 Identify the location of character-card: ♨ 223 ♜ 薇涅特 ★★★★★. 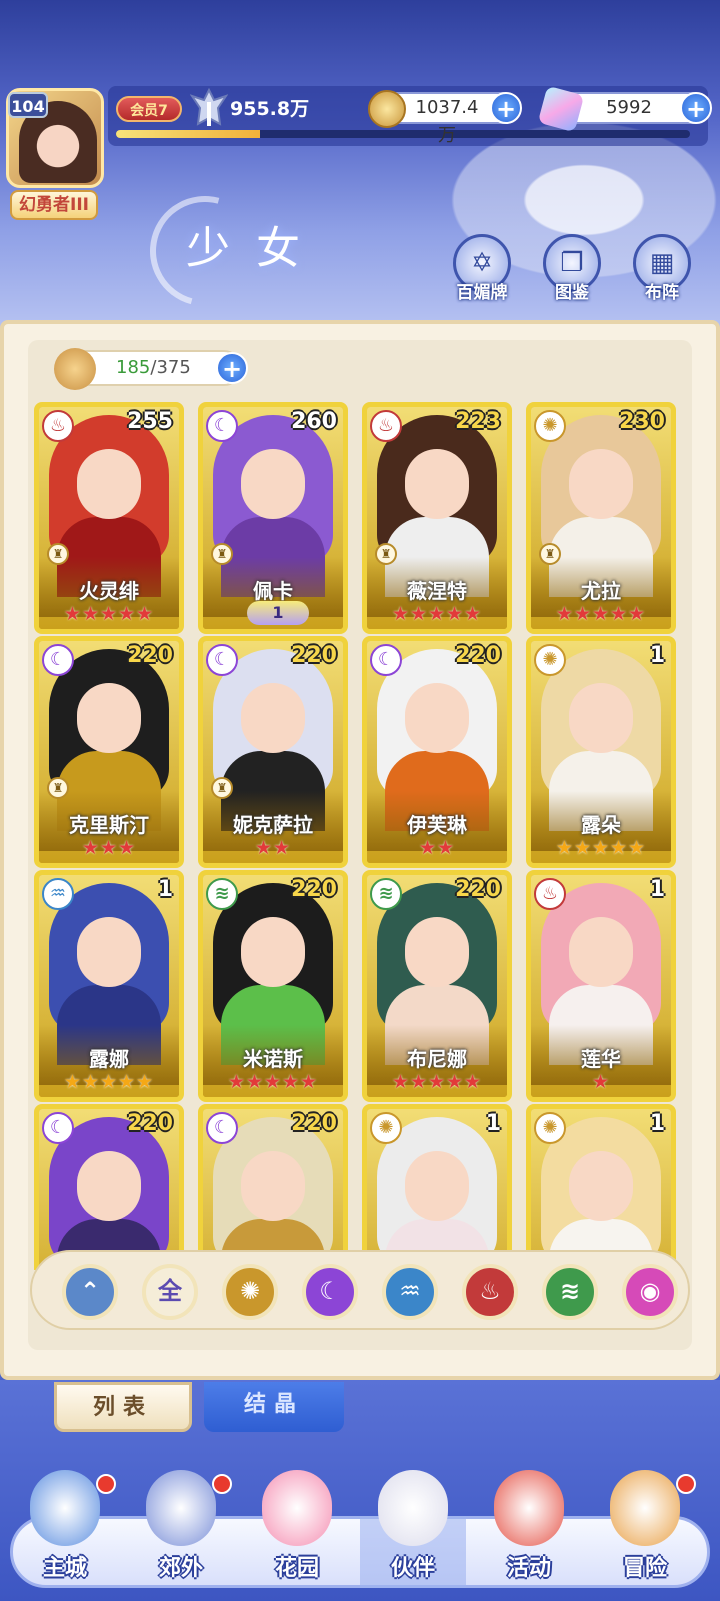
(437, 518).